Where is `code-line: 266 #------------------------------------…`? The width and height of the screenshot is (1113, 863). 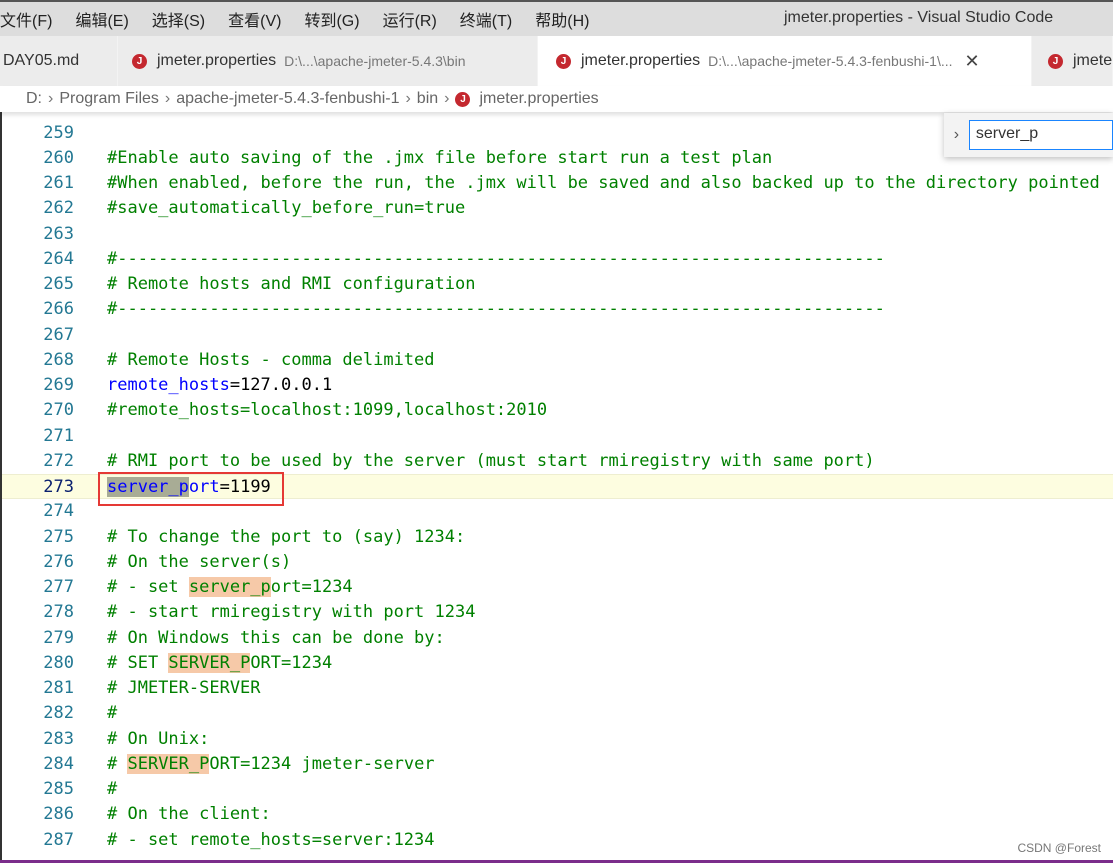
code-line: 266 #------------------------------------… is located at coordinates (557, 309).